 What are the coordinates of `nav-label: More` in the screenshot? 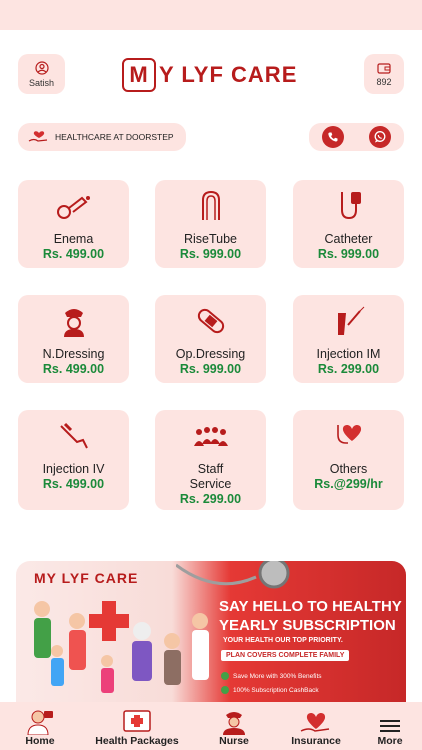 It's located at (390, 741).